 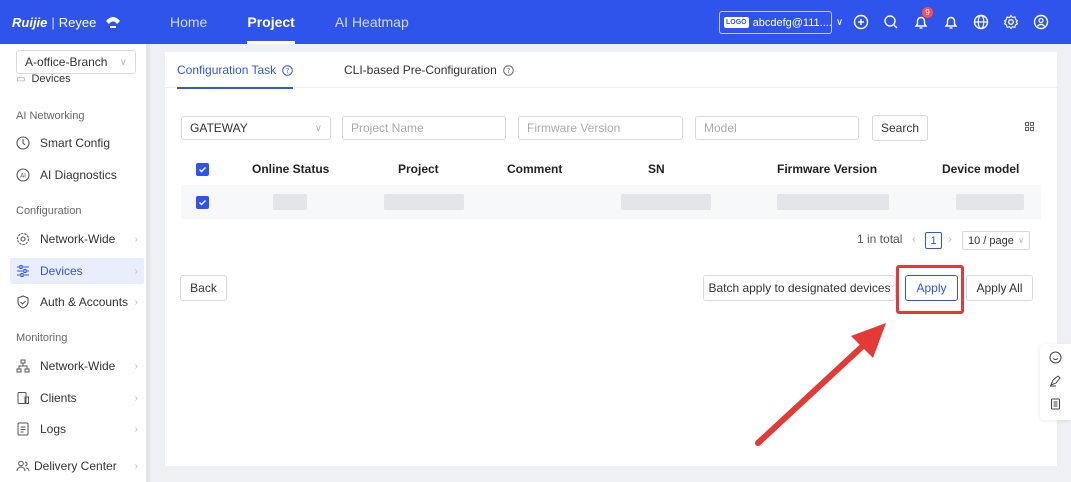 I want to click on nav-home: Home, so click(x=188, y=22).